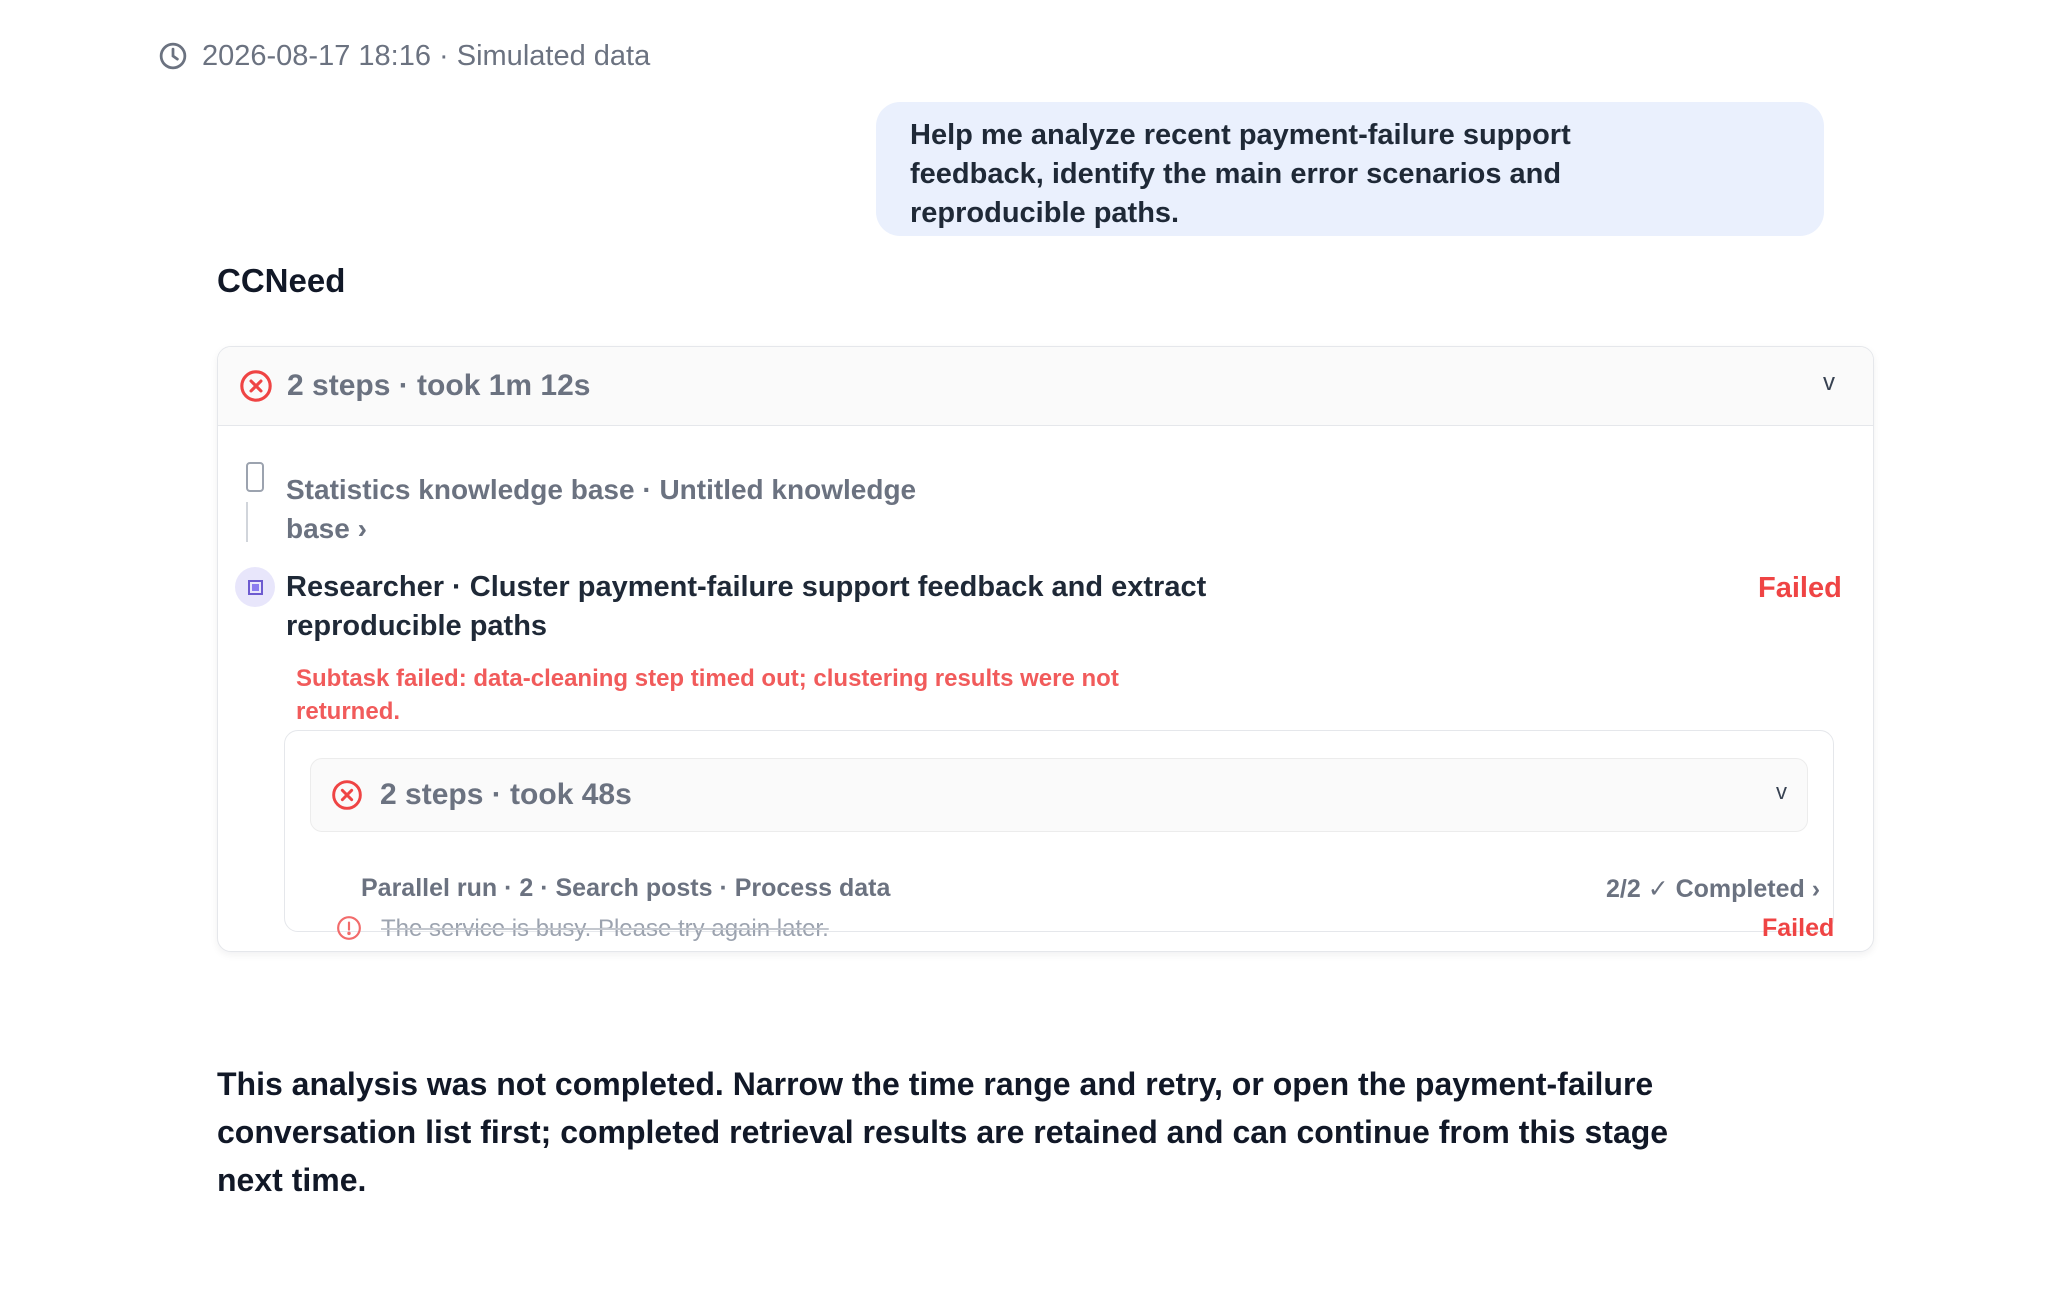  What do you see at coordinates (1713, 889) in the screenshot?
I see `parallel-run-status-link: 2/2 ✓ Completed ›` at bounding box center [1713, 889].